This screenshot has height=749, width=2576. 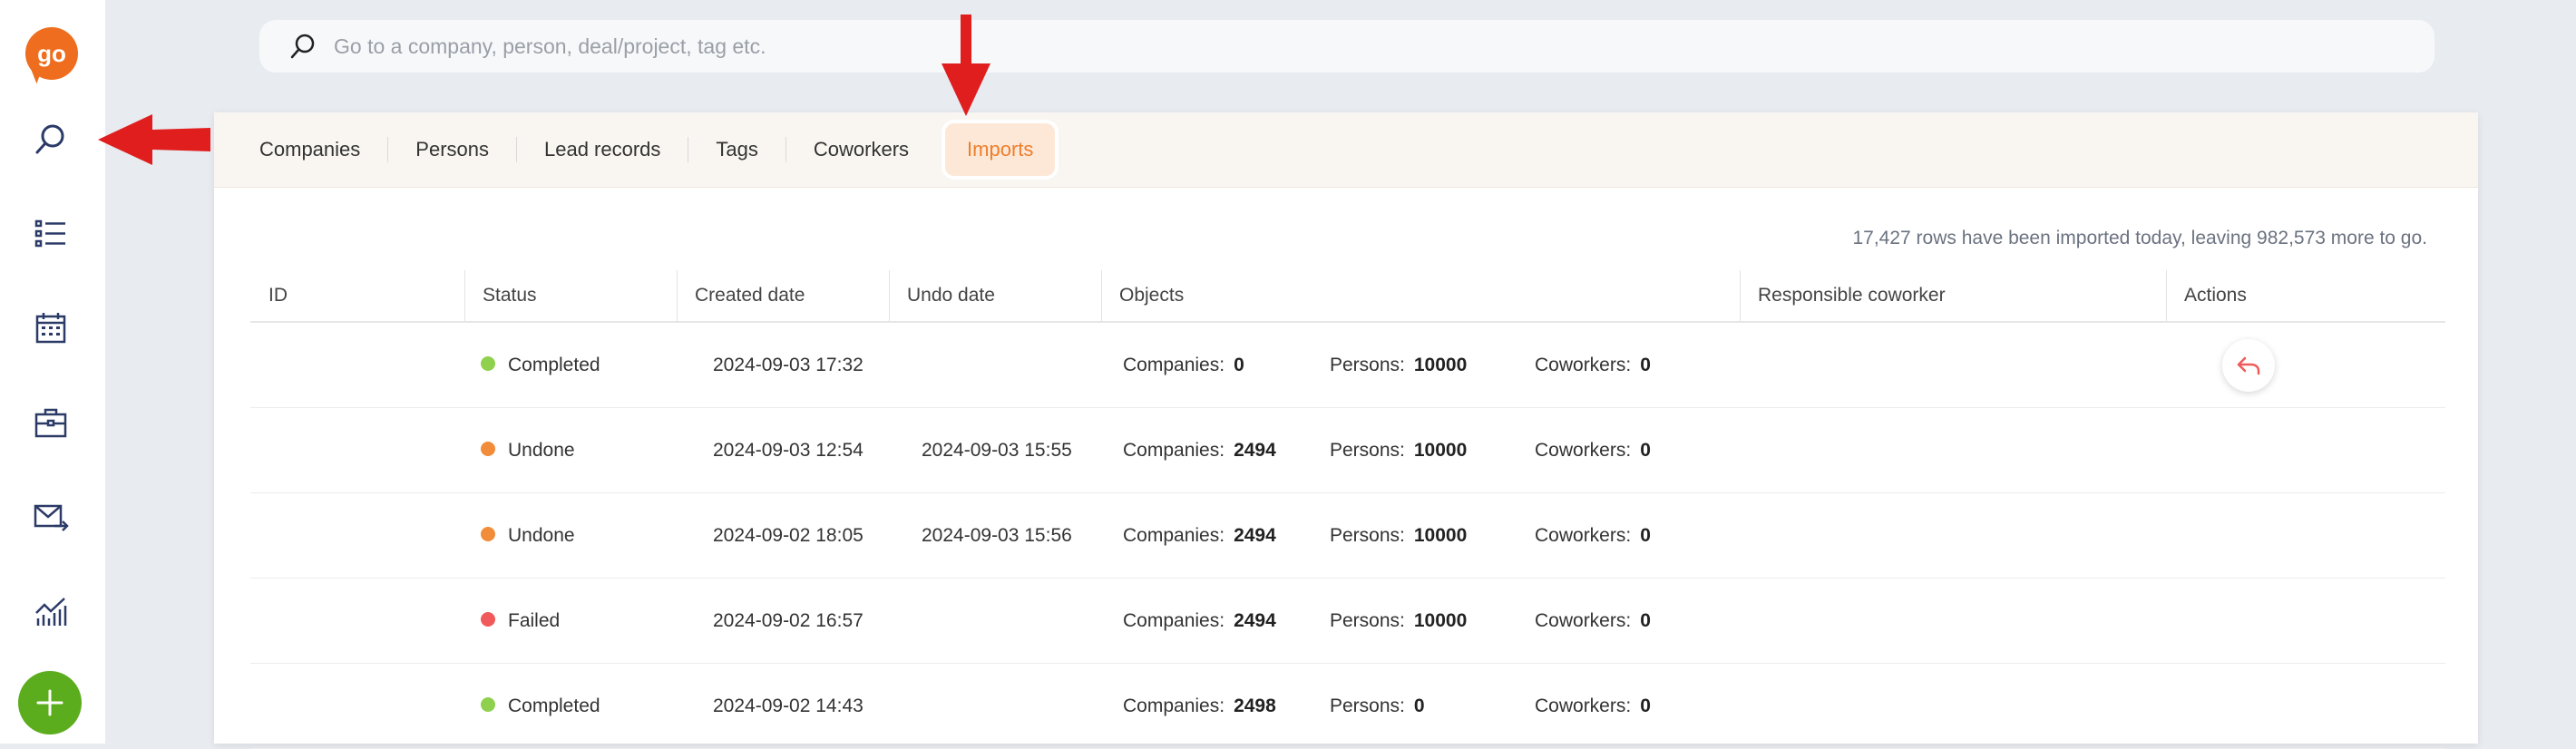 What do you see at coordinates (788, 706) in the screenshot?
I see `cell-created-date: 2024-09-02 14:43` at bounding box center [788, 706].